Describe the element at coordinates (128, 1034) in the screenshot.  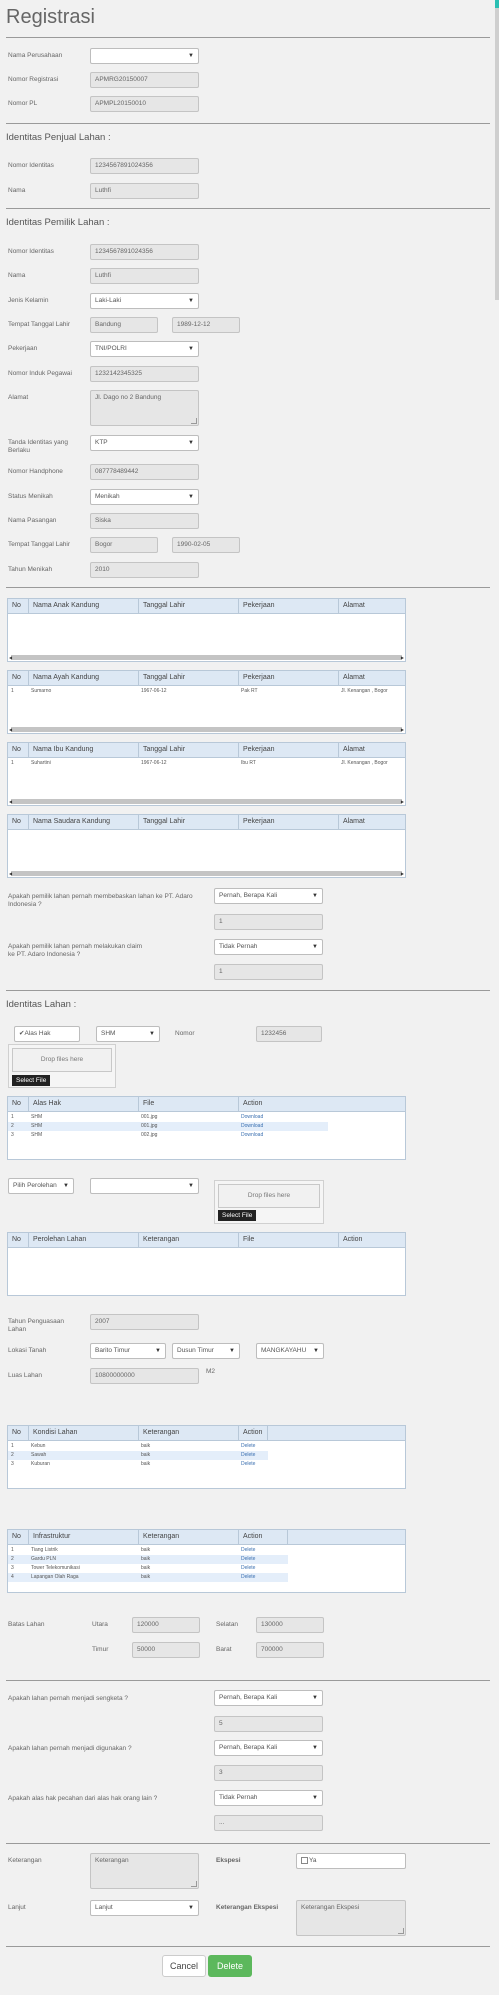
I see `alas-hak-select: SHM ▼` at that location.